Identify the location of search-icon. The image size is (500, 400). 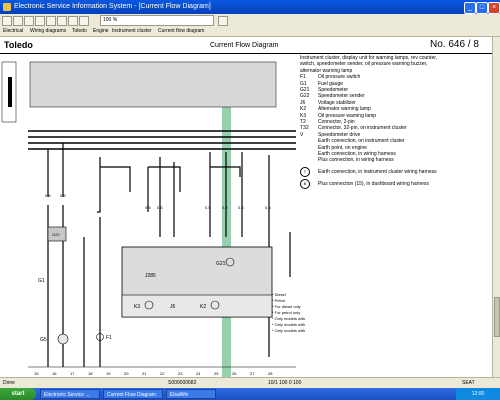
(51, 21).